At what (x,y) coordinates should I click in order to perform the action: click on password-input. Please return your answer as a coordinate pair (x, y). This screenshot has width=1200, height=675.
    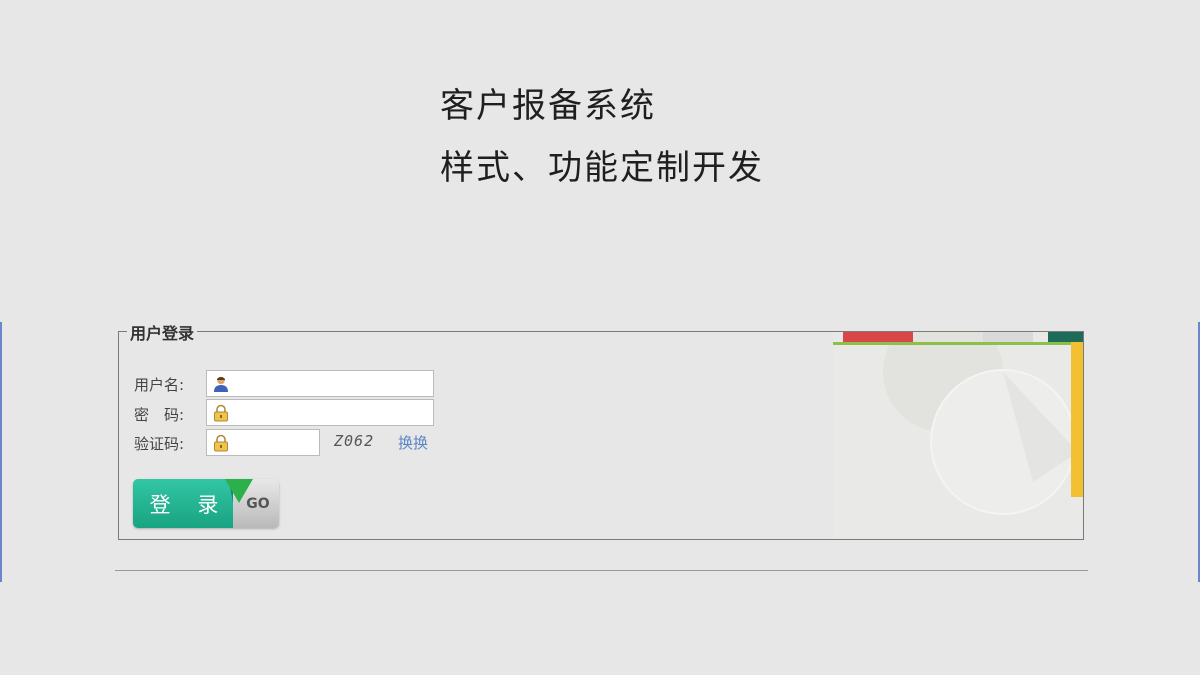
    Looking at the image, I should click on (331, 412).